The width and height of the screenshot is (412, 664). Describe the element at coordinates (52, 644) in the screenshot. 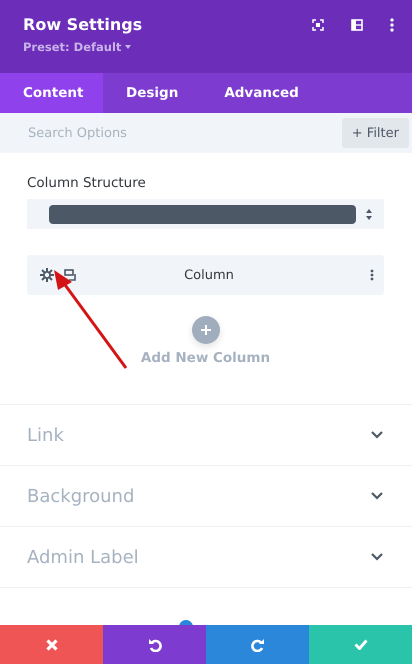

I see `close-icon` at that location.